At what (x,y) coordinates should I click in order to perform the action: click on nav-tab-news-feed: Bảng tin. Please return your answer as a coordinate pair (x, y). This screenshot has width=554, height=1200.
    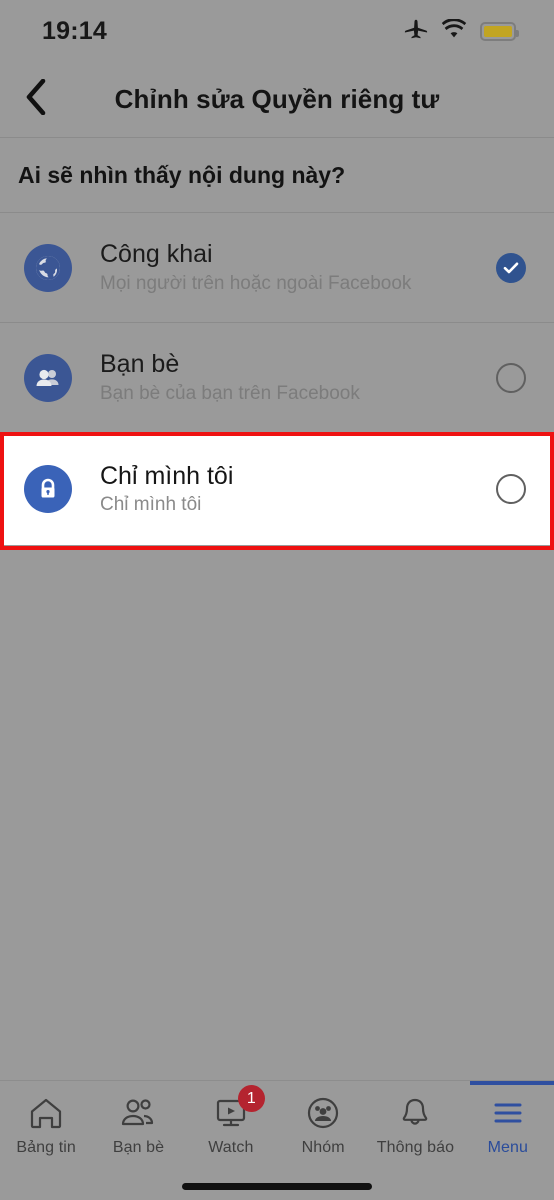
    Looking at the image, I should click on (46, 1127).